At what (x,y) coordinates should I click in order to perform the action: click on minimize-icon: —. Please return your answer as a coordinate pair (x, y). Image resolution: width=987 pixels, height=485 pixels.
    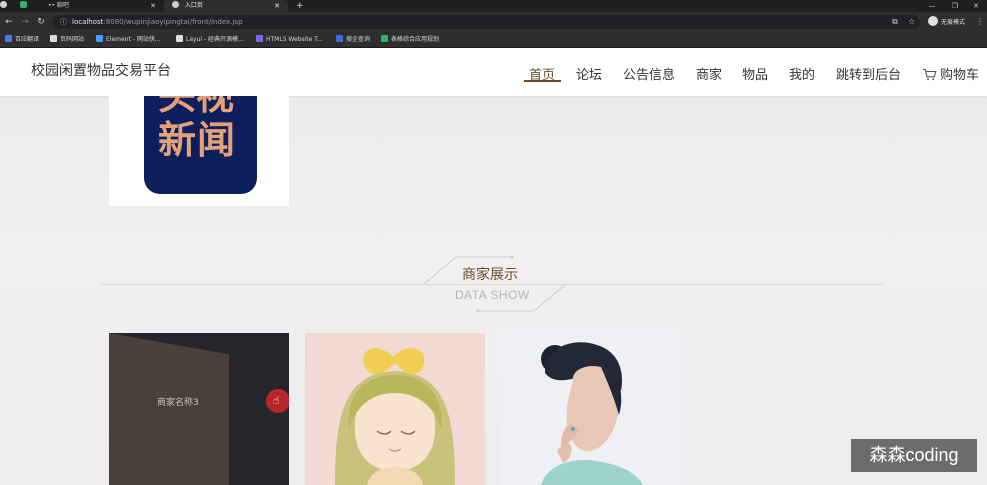
    Looking at the image, I should click on (932, 6).